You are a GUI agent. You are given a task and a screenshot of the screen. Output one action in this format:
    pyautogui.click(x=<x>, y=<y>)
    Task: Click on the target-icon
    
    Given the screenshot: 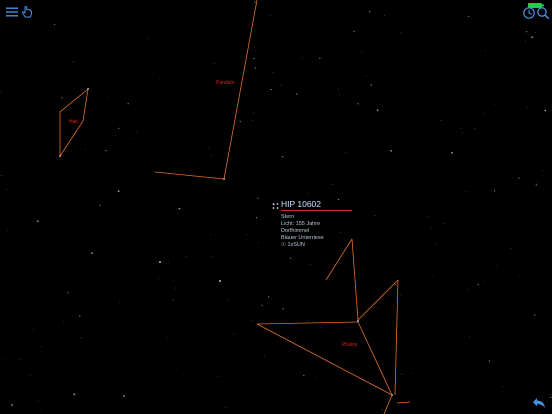 What is the action you would take?
    pyautogui.click(x=276, y=206)
    